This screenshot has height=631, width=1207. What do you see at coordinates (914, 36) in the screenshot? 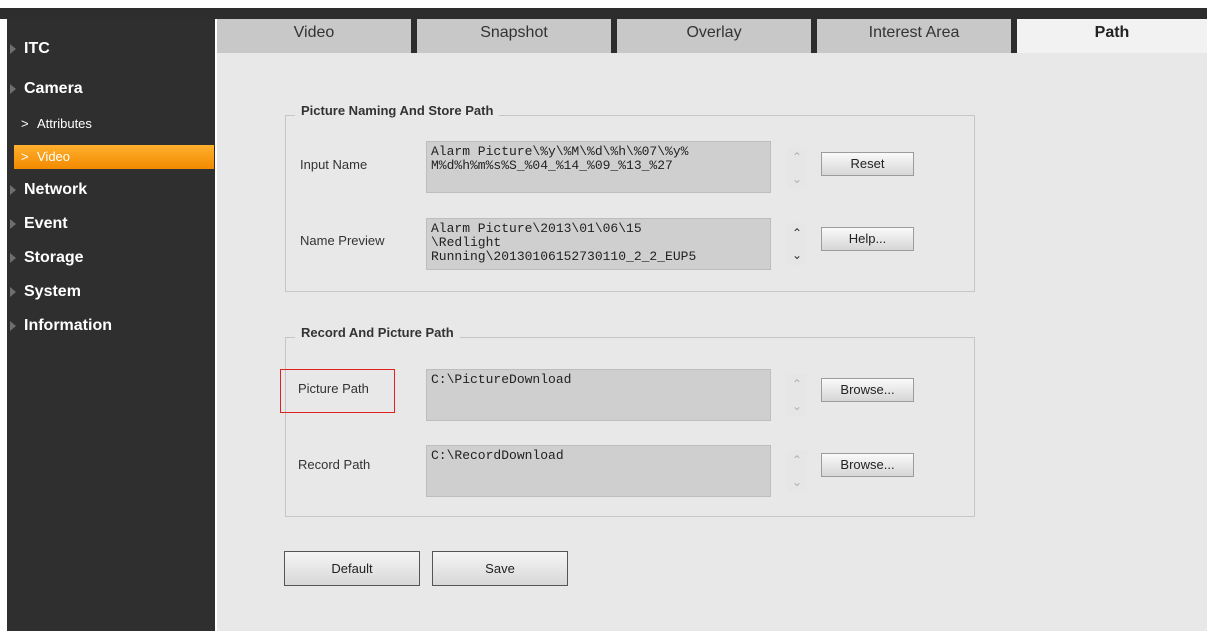
I see `tab-interest-area: Interest Area` at bounding box center [914, 36].